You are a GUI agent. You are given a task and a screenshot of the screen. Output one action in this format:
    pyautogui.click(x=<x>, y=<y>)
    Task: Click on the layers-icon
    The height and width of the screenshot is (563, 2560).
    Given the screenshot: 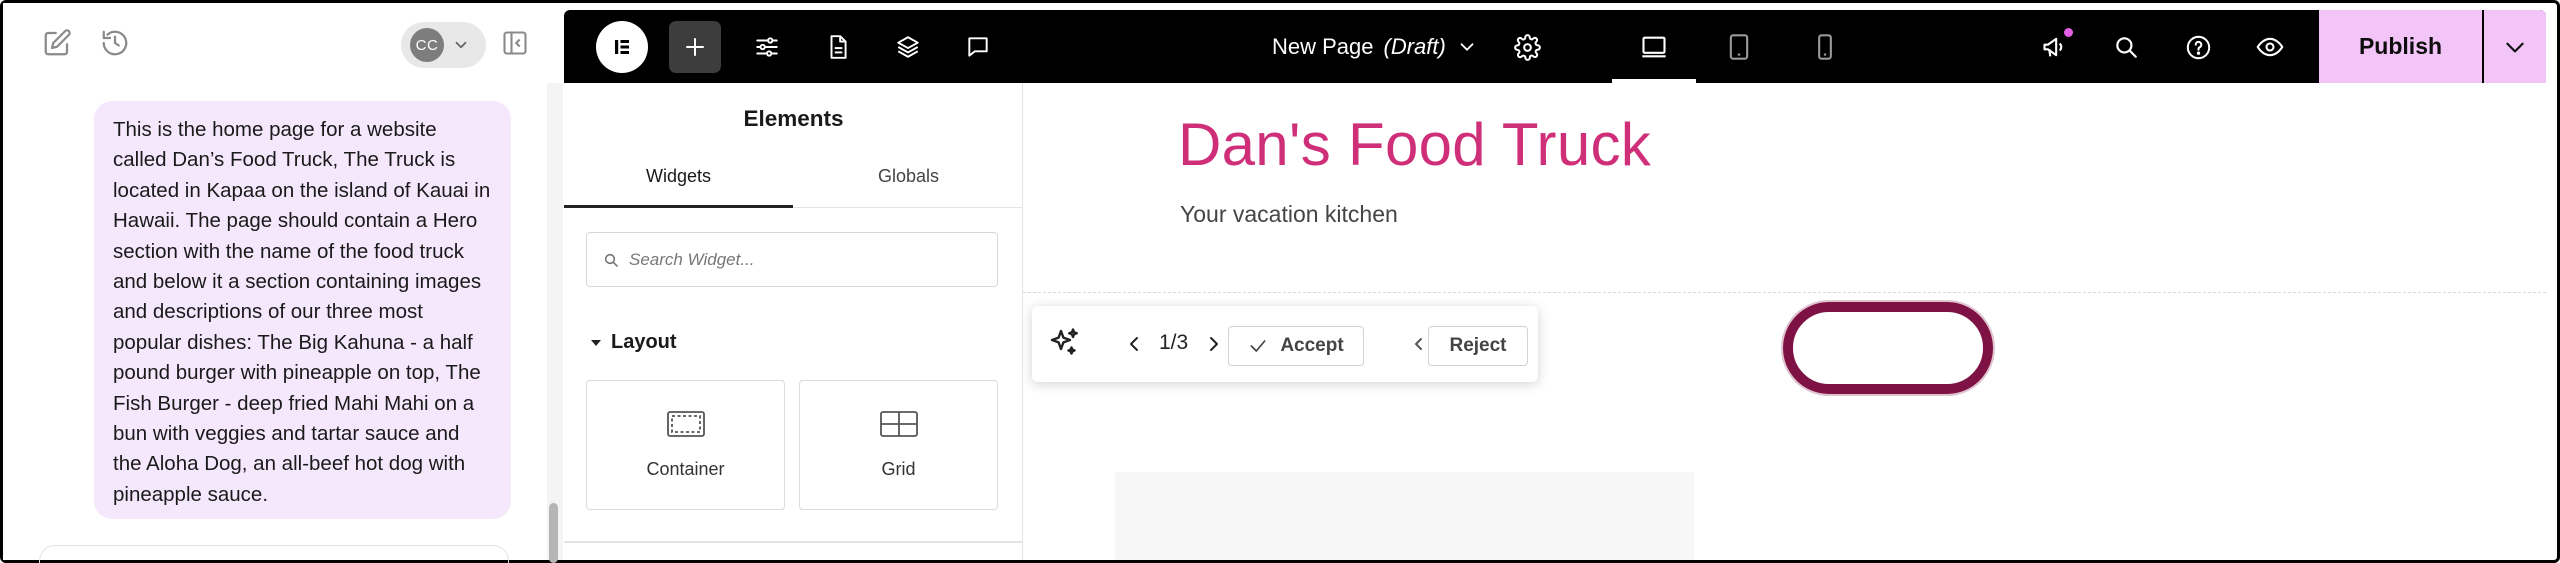 What is the action you would take?
    pyautogui.click(x=908, y=47)
    